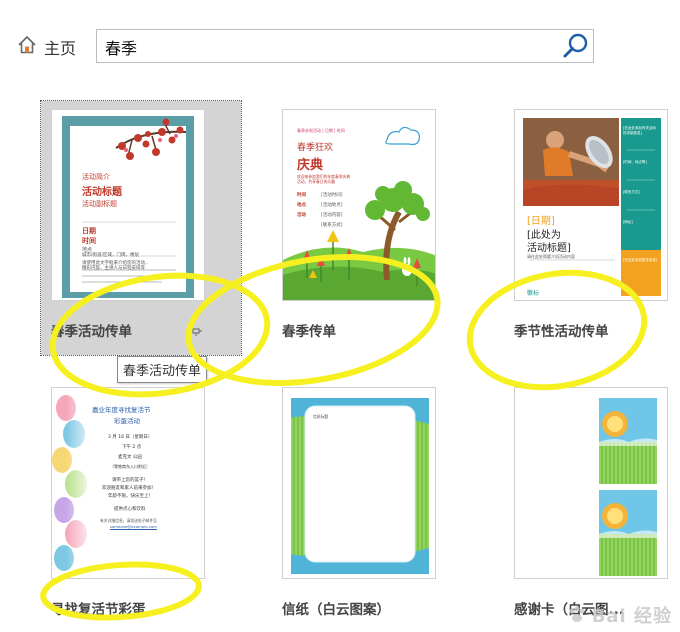  Describe the element at coordinates (121, 410) in the screenshot. I see `thumb-title1: 嘉业年度寻找复活节` at that location.